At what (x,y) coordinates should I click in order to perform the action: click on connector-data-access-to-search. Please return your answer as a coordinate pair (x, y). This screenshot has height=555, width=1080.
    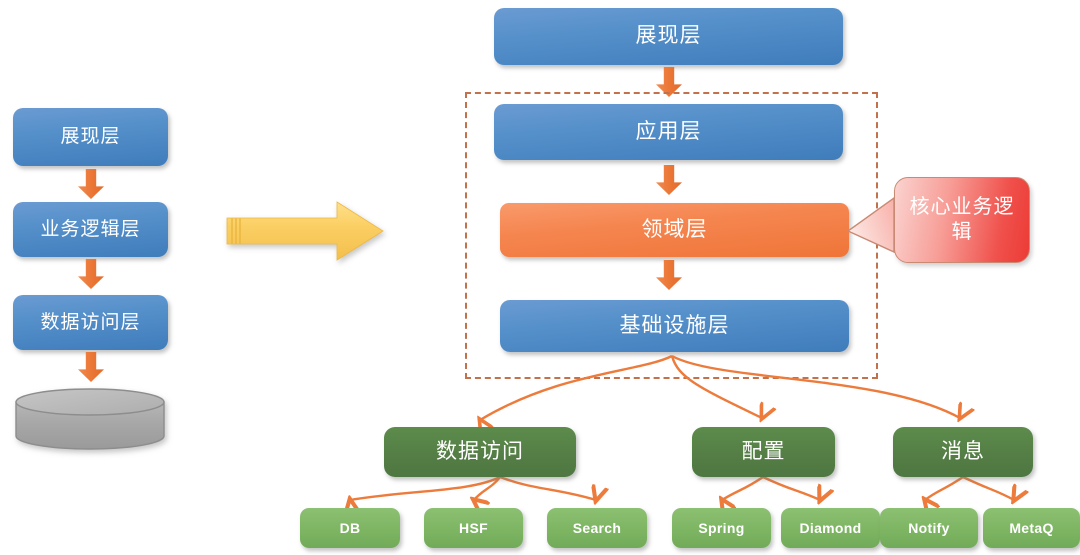
    Looking at the image, I should click on (547, 487).